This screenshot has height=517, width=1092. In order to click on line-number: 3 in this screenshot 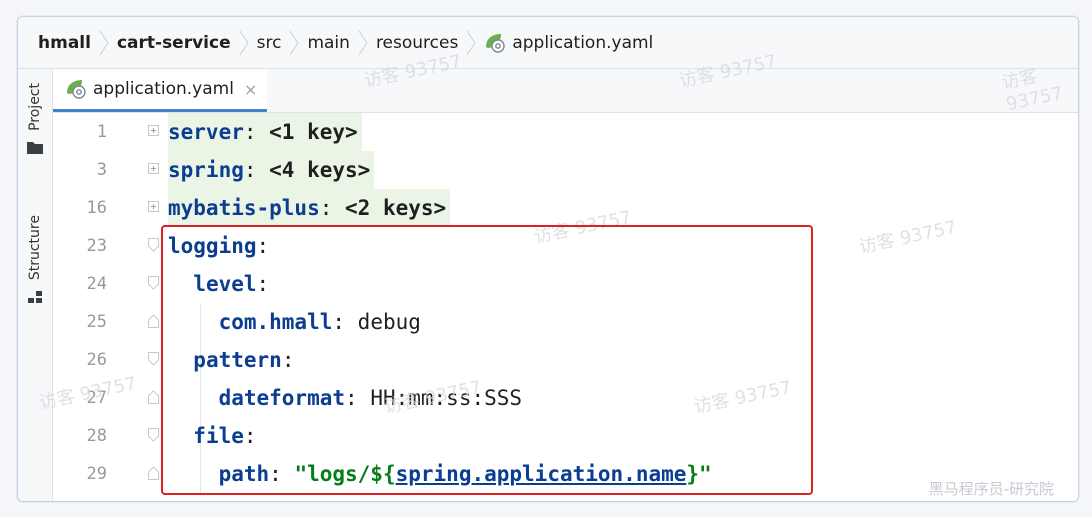, I will do `click(101, 170)`.